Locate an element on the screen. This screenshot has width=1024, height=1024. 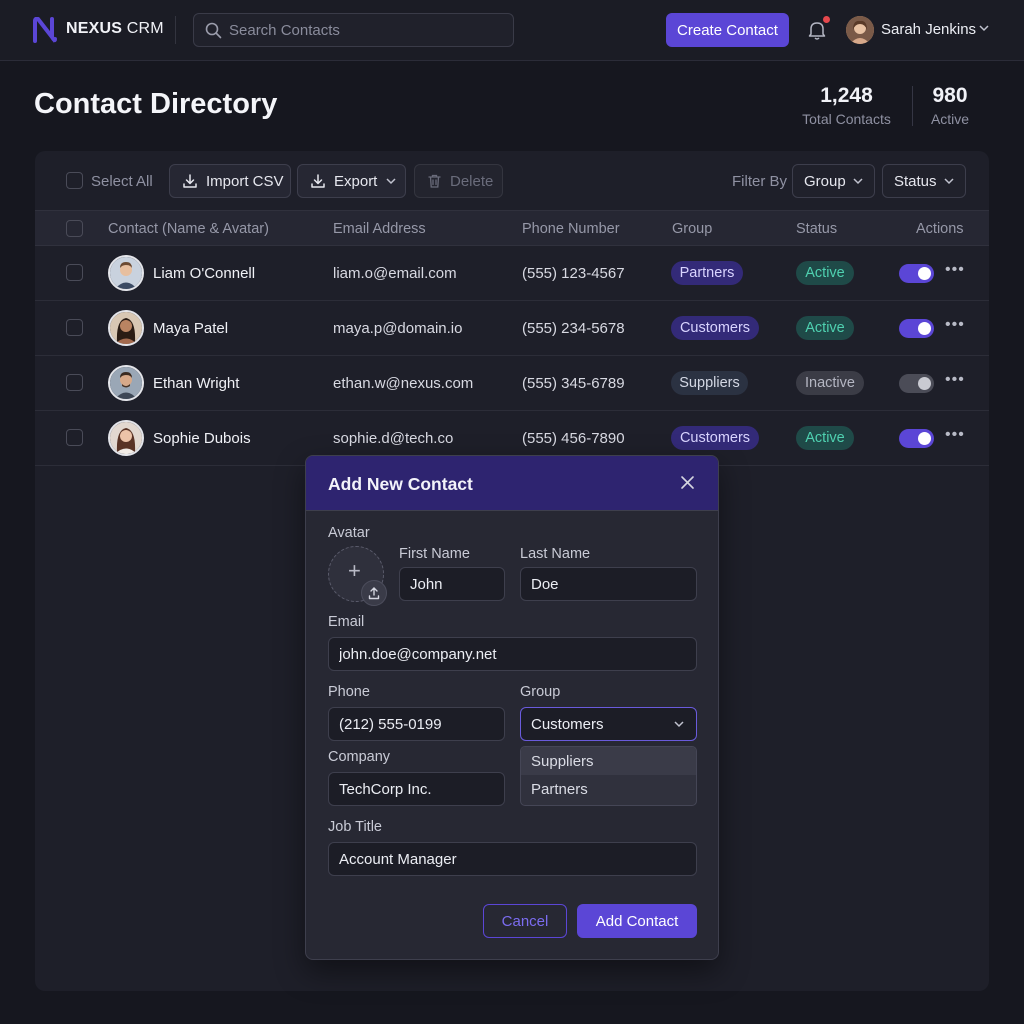
column-header-contact: Contact (Name & Avatar) is located at coordinates (188, 229).